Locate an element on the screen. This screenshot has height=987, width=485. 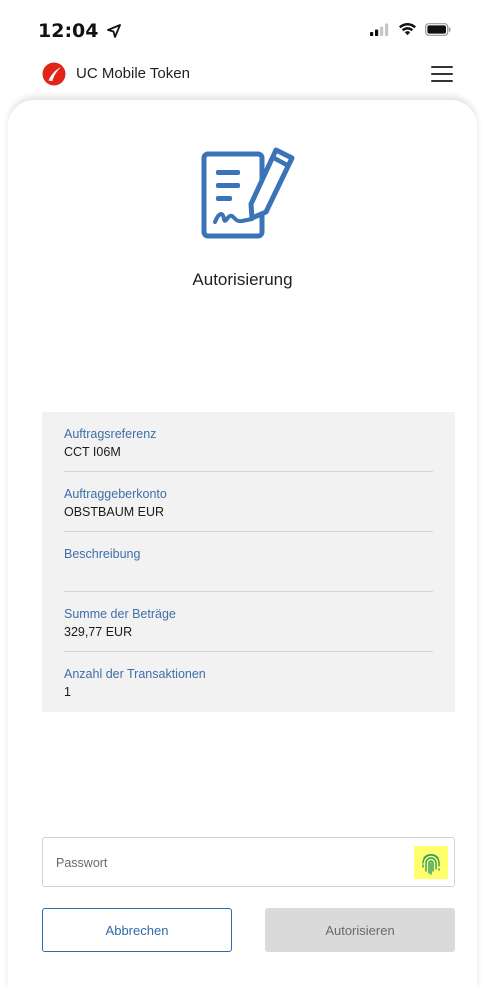
detail-value: CCT I06M is located at coordinates (92, 452).